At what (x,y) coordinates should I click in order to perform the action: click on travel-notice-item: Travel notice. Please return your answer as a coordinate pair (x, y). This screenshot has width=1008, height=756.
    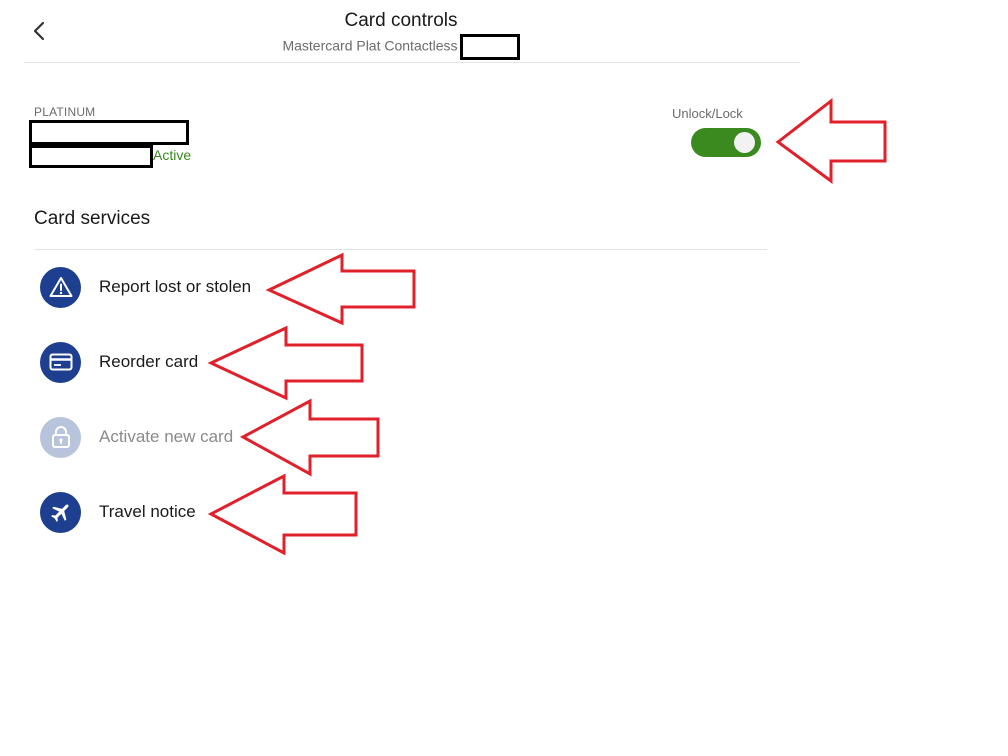
    Looking at the image, I should click on (118, 512).